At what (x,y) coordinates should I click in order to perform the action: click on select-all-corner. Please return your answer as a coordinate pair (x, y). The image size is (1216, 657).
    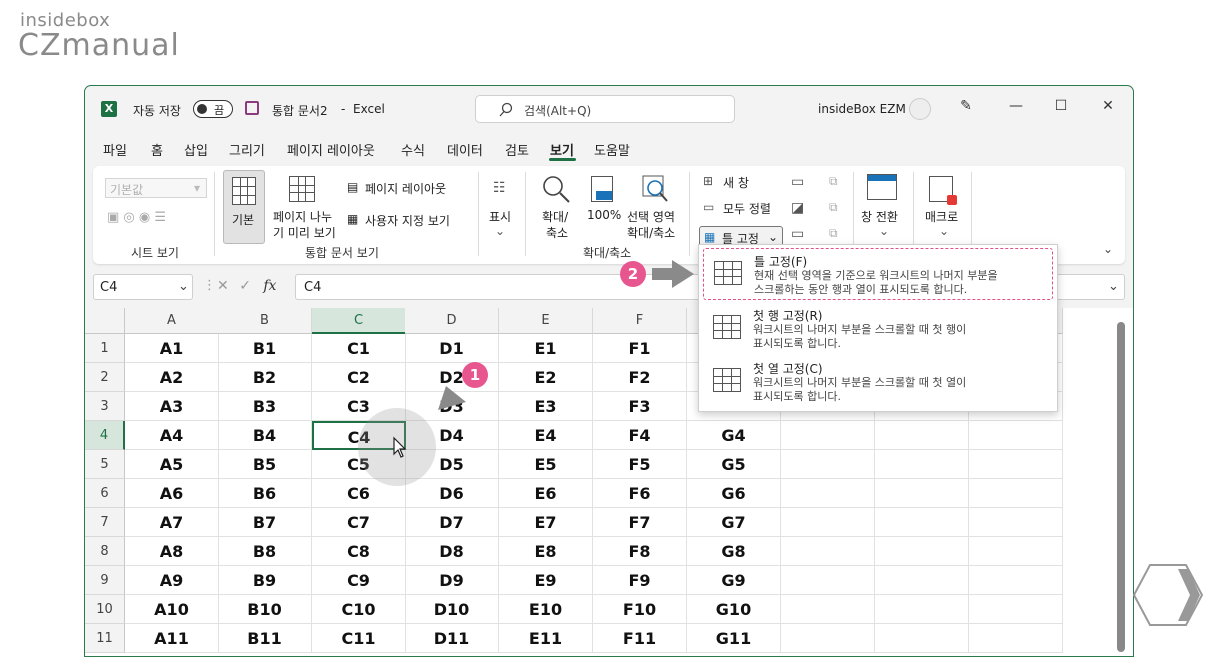
    Looking at the image, I should click on (105, 321).